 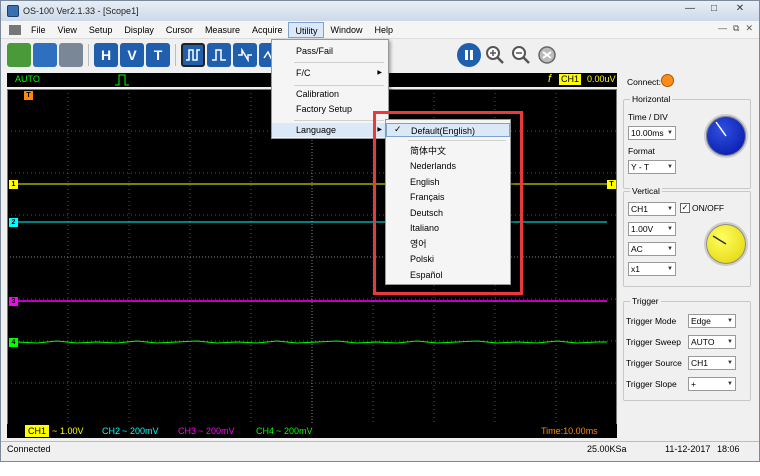 I want to click on acquire-mode-text: AUTO, so click(x=27, y=79).